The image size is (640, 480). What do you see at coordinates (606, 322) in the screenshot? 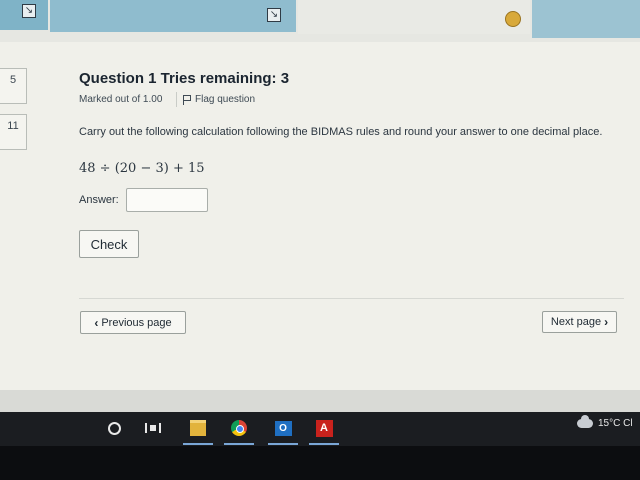
I see `chevron-right-icon: ›` at bounding box center [606, 322].